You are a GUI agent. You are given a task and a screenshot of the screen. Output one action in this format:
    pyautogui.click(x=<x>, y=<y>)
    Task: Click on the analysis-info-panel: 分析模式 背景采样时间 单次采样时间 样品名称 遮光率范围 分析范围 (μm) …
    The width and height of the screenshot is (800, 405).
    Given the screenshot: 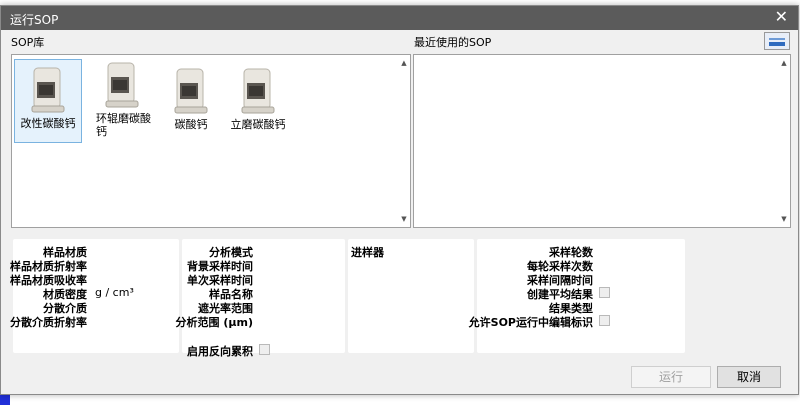 What is the action you would take?
    pyautogui.click(x=260, y=298)
    